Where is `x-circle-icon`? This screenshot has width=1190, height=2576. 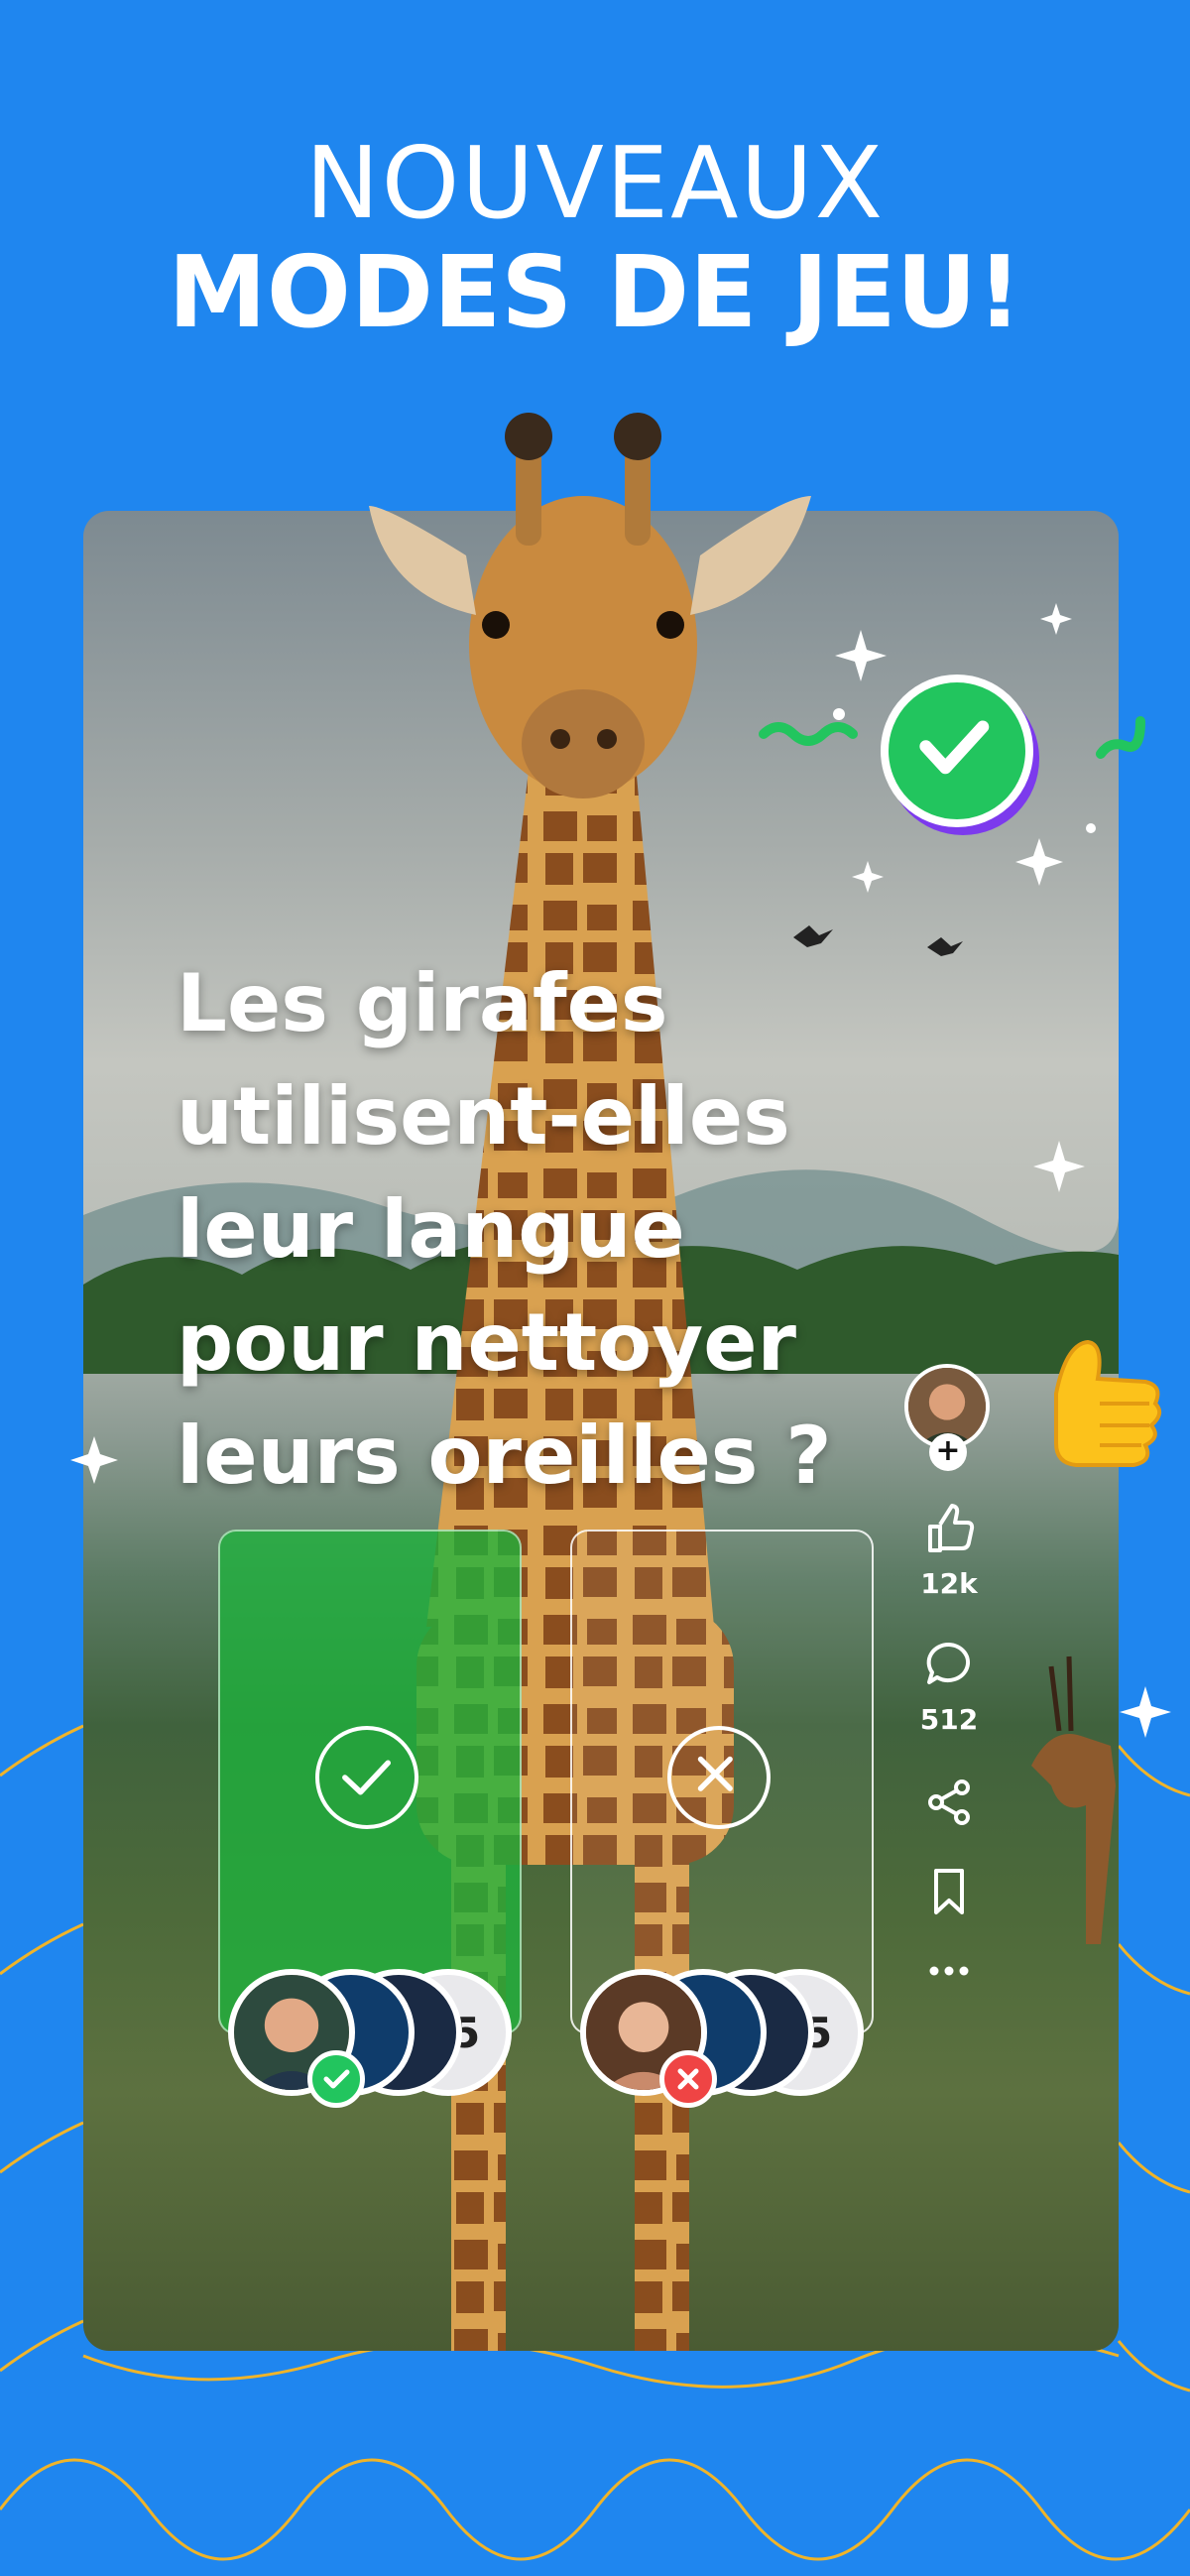
x-circle-icon is located at coordinates (719, 1777).